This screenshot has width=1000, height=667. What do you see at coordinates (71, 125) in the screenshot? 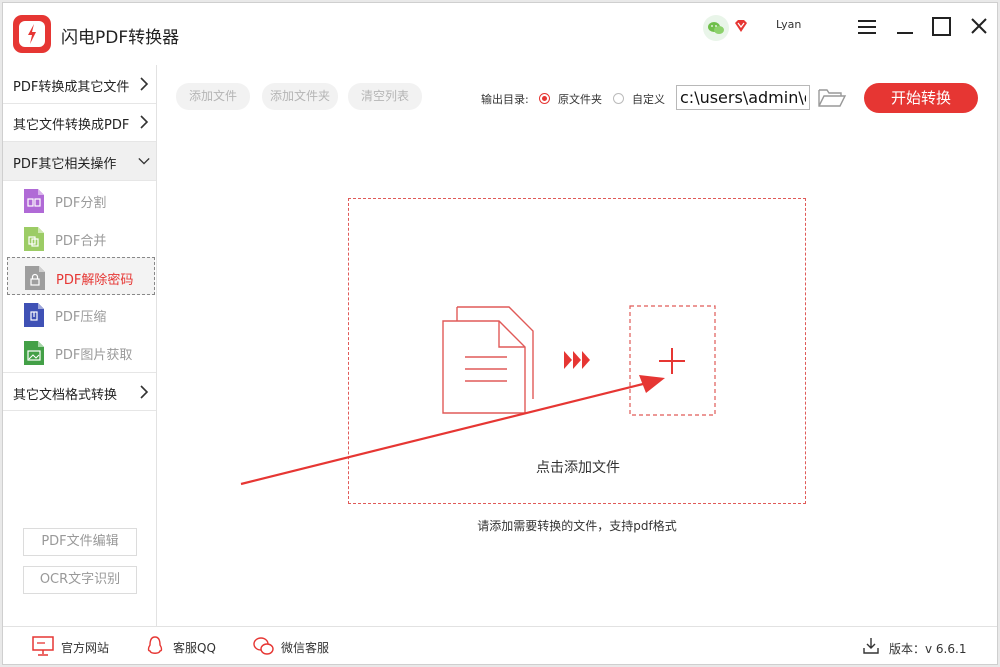
I see `sidebar-item-label: 其它文件转换成PDF` at bounding box center [71, 125].